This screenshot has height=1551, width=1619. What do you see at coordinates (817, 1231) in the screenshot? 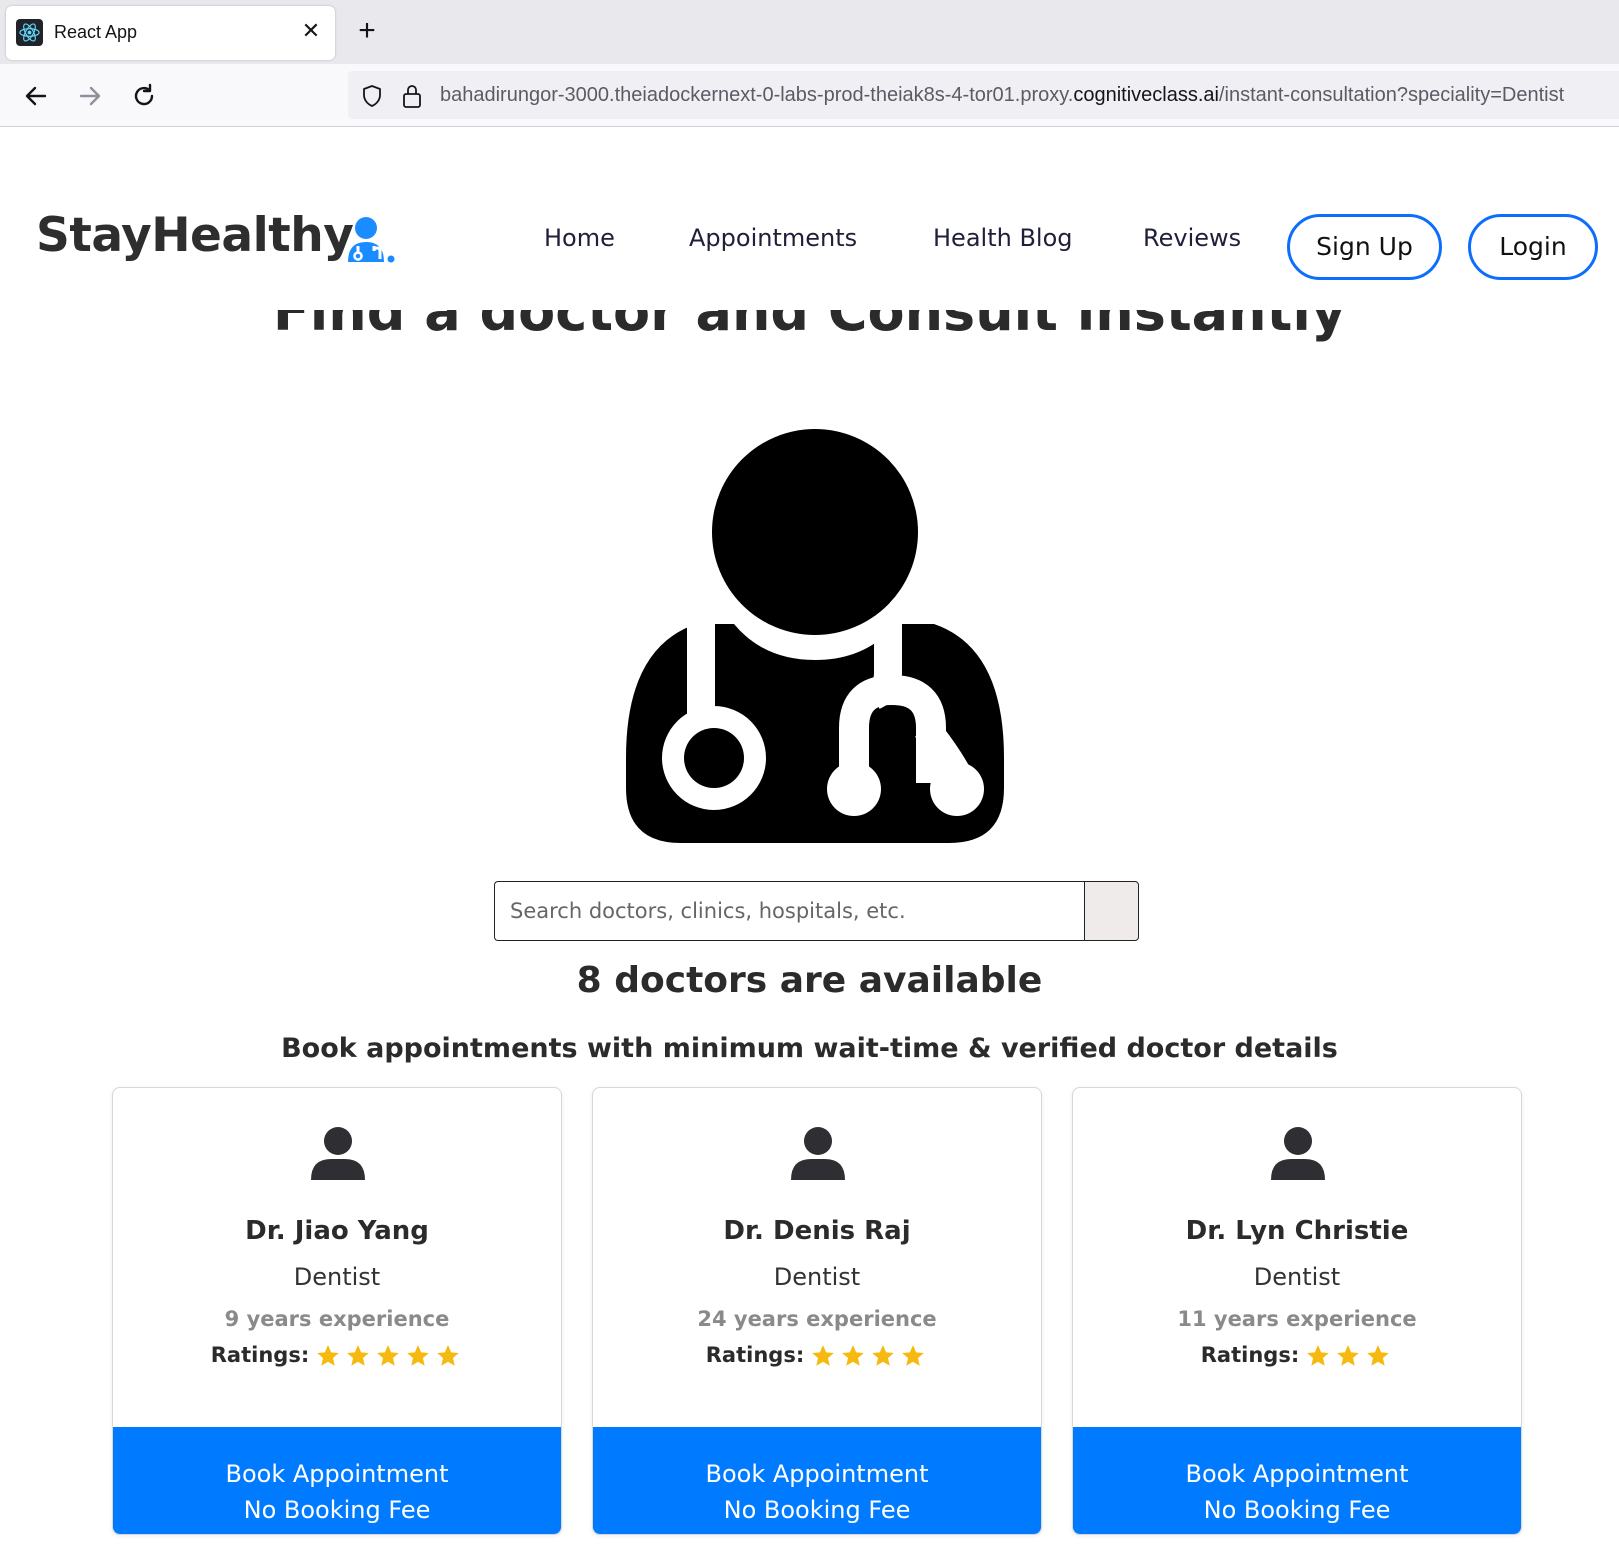
I see `doctor-name: Dr. Denis Raj` at bounding box center [817, 1231].